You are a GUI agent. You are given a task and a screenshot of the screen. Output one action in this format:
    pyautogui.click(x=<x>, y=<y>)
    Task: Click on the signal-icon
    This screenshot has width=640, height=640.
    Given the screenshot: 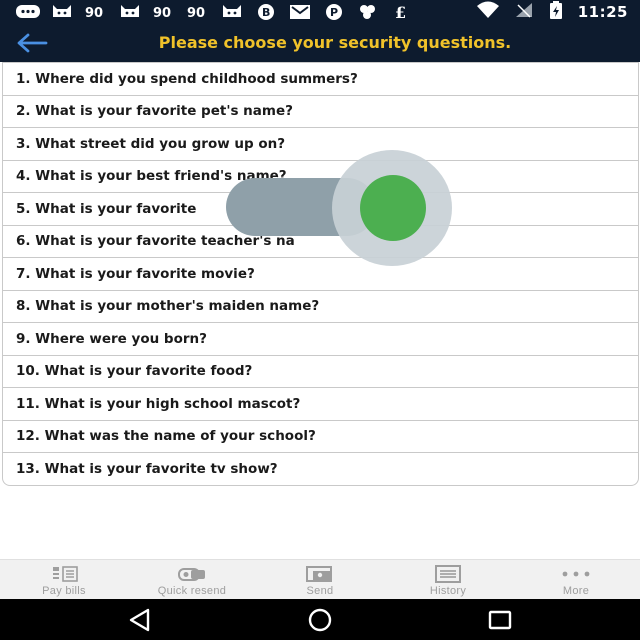 What is the action you would take?
    pyautogui.click(x=524, y=12)
    